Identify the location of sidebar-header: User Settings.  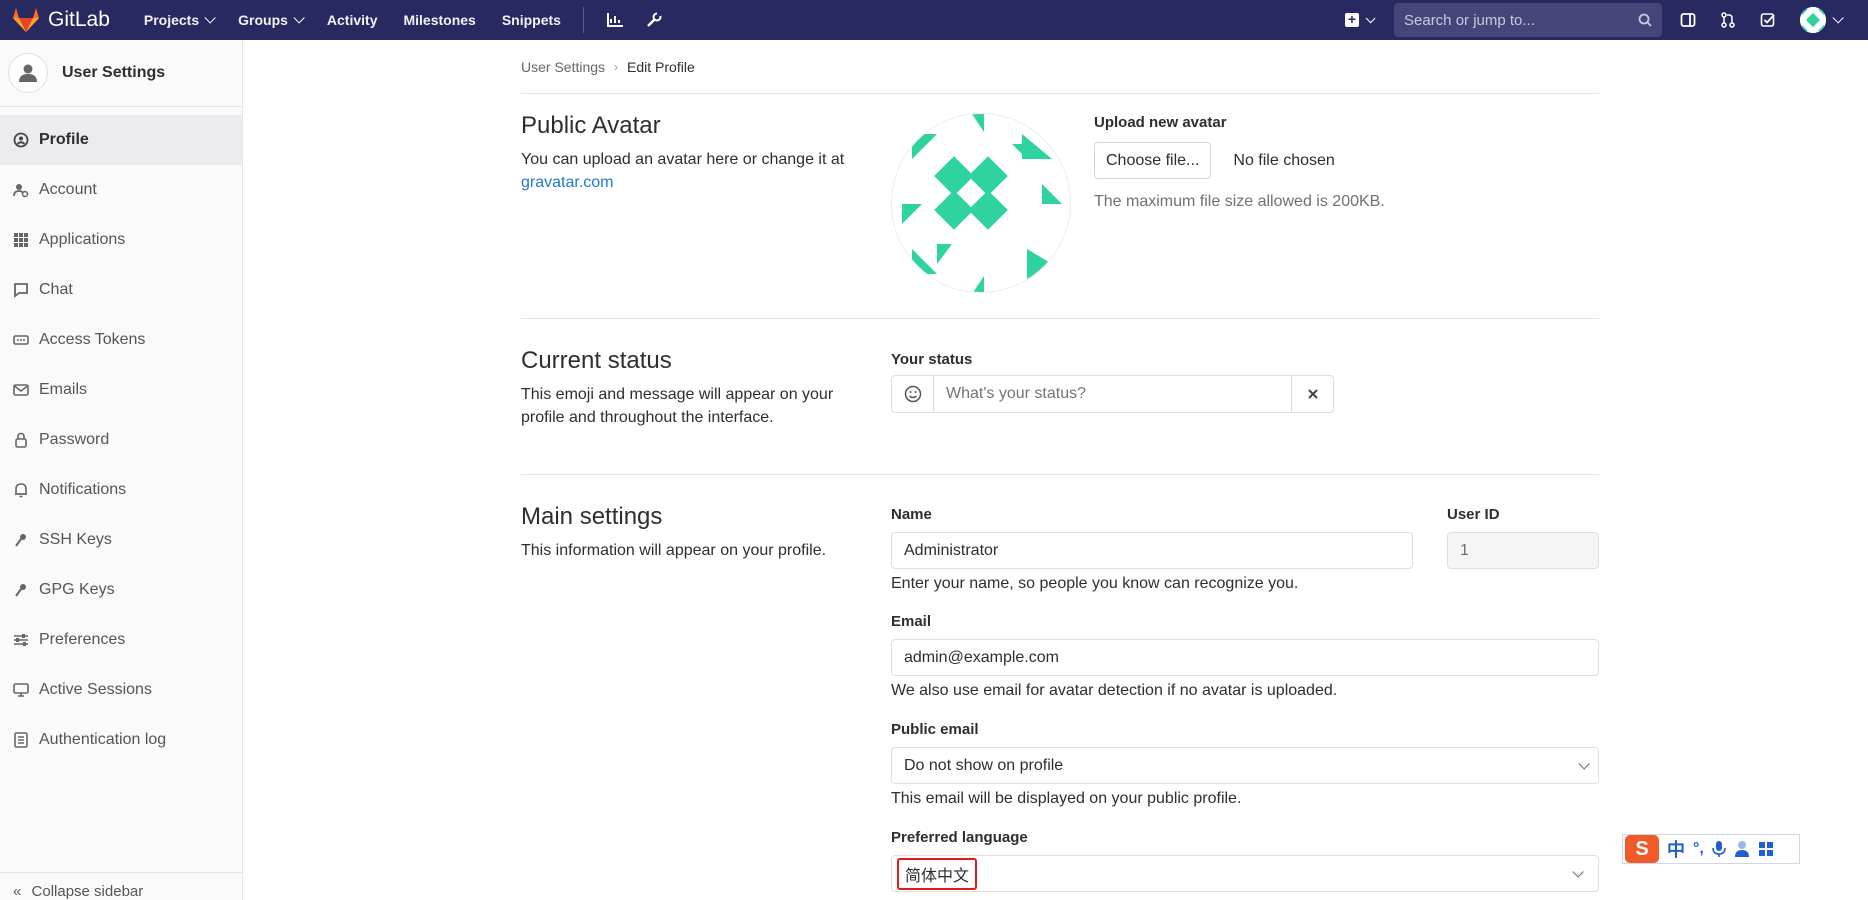
(121, 73).